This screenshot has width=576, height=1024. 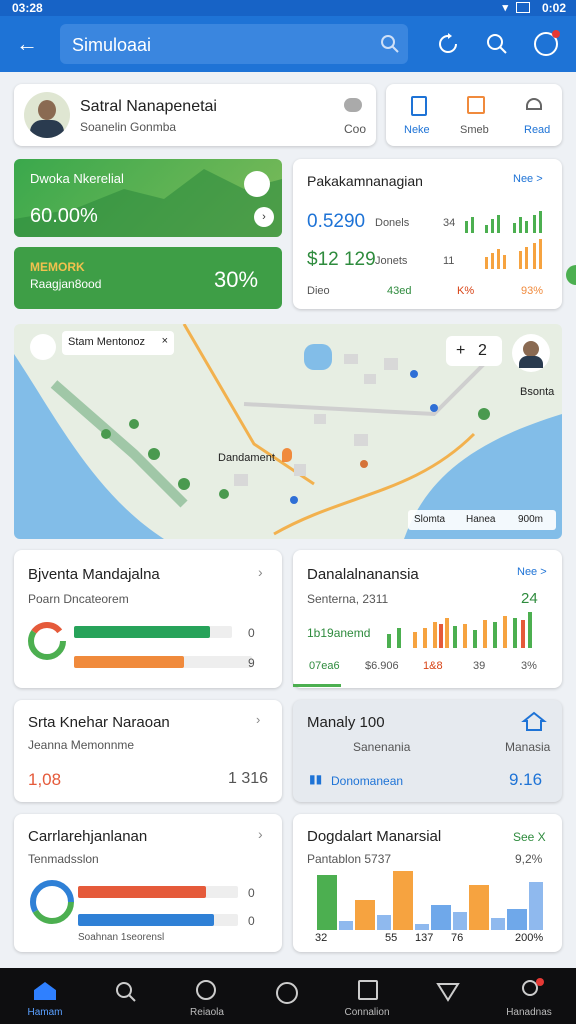 I want to click on locate-icon, so click(x=43, y=347).